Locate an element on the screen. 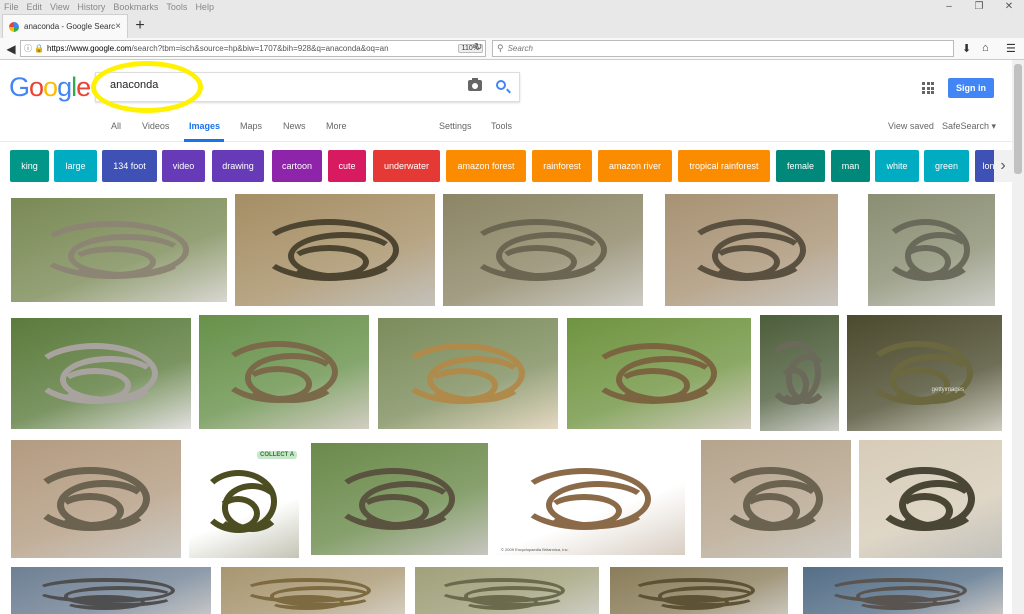 This screenshot has height=614, width=1024. image-result: gettyimages is located at coordinates (924, 373).